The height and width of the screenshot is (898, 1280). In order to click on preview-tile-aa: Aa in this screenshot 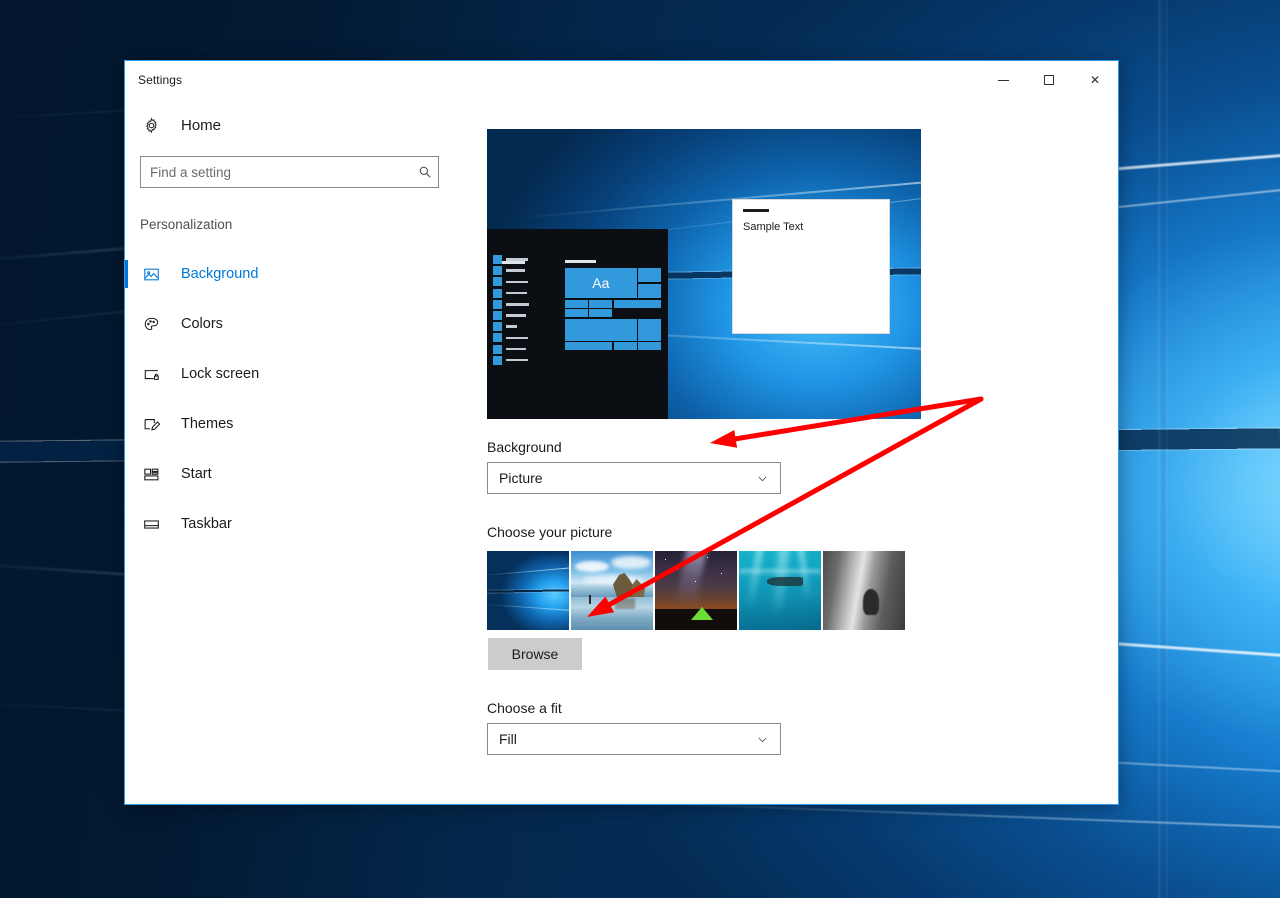, I will do `click(601, 283)`.